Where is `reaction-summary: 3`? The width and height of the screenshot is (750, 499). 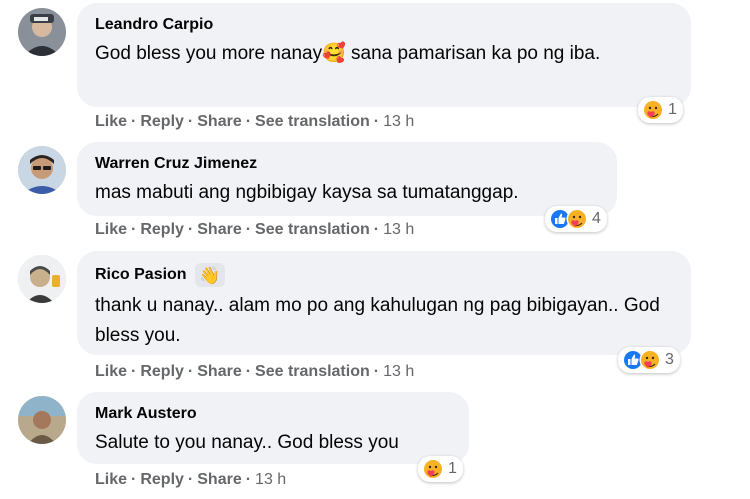 reaction-summary: 3 is located at coordinates (649, 360).